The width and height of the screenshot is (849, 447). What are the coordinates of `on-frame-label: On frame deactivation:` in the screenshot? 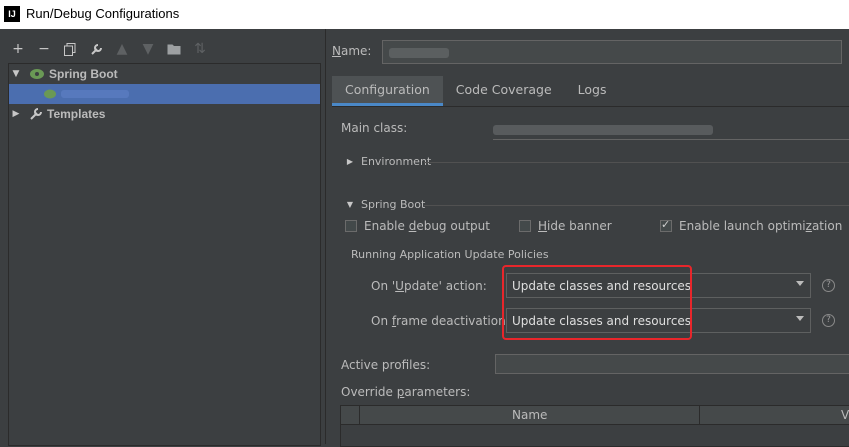 It's located at (440, 321).